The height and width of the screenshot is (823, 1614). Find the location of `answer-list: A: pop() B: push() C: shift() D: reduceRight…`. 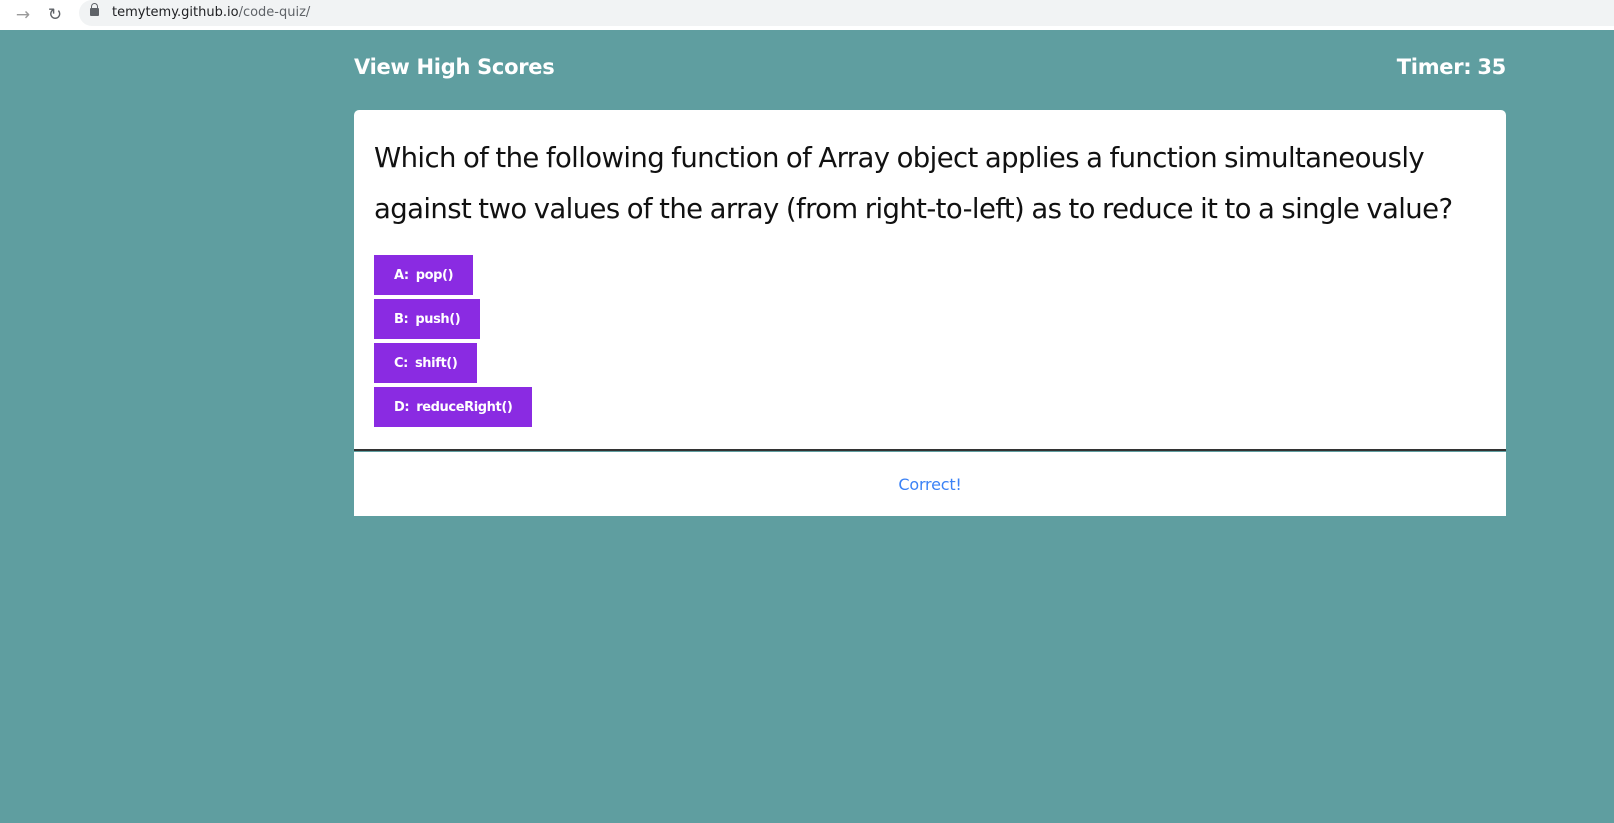

answer-list: A: pop() B: push() C: shift() D: reduceRight… is located at coordinates (453, 343).